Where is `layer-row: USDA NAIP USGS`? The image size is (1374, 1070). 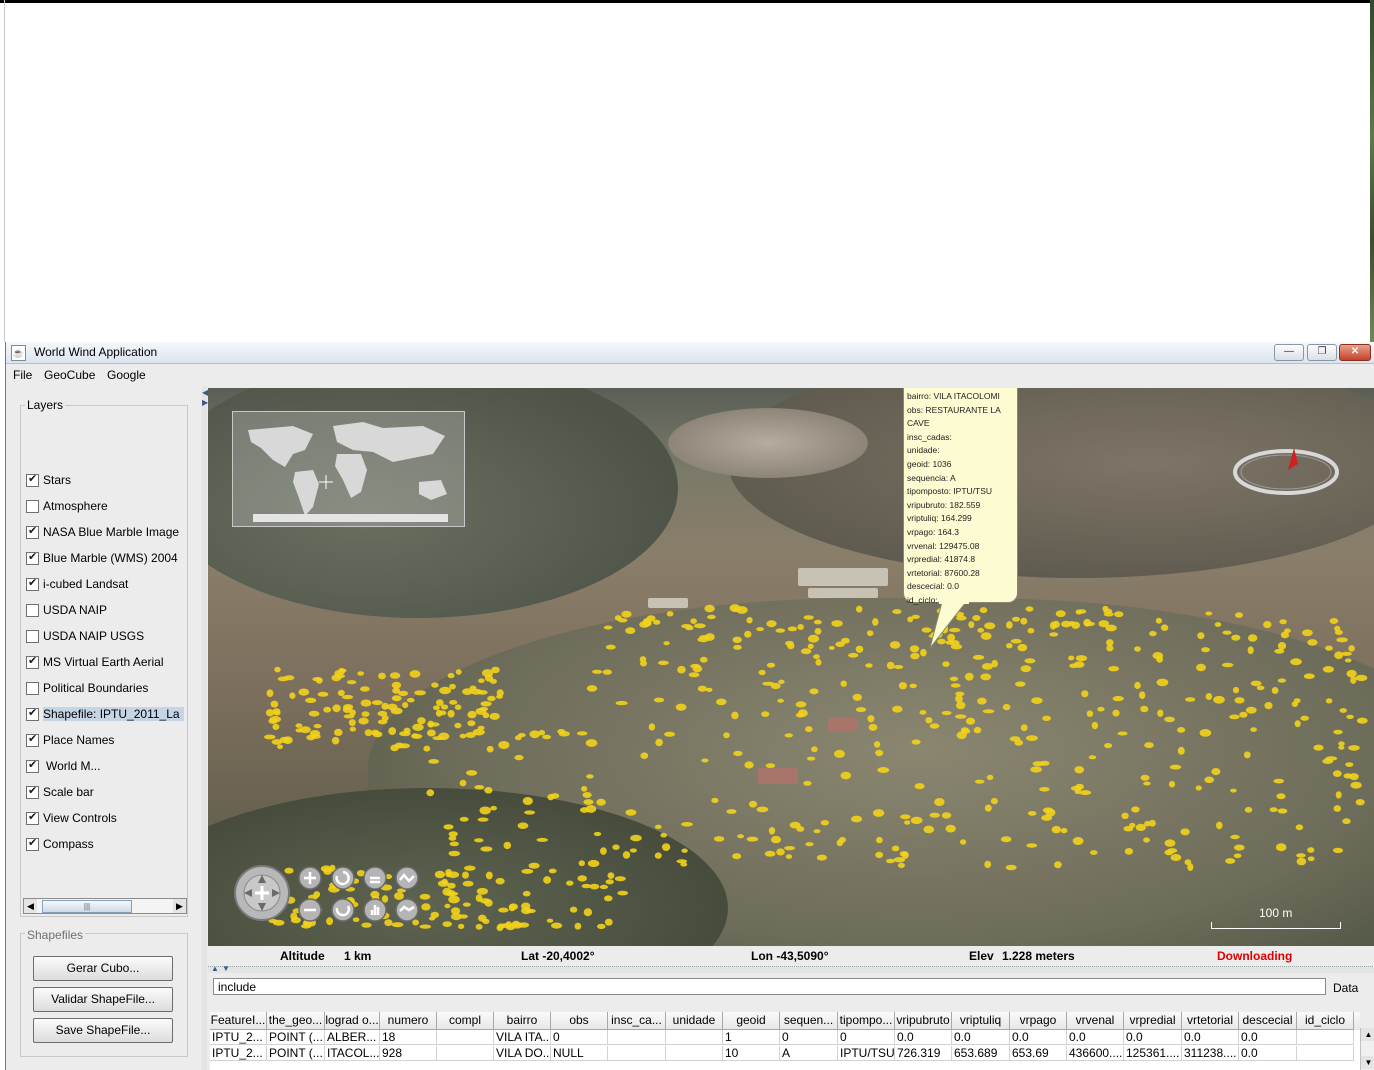
layer-row: USDA NAIP USGS is located at coordinates (106, 638).